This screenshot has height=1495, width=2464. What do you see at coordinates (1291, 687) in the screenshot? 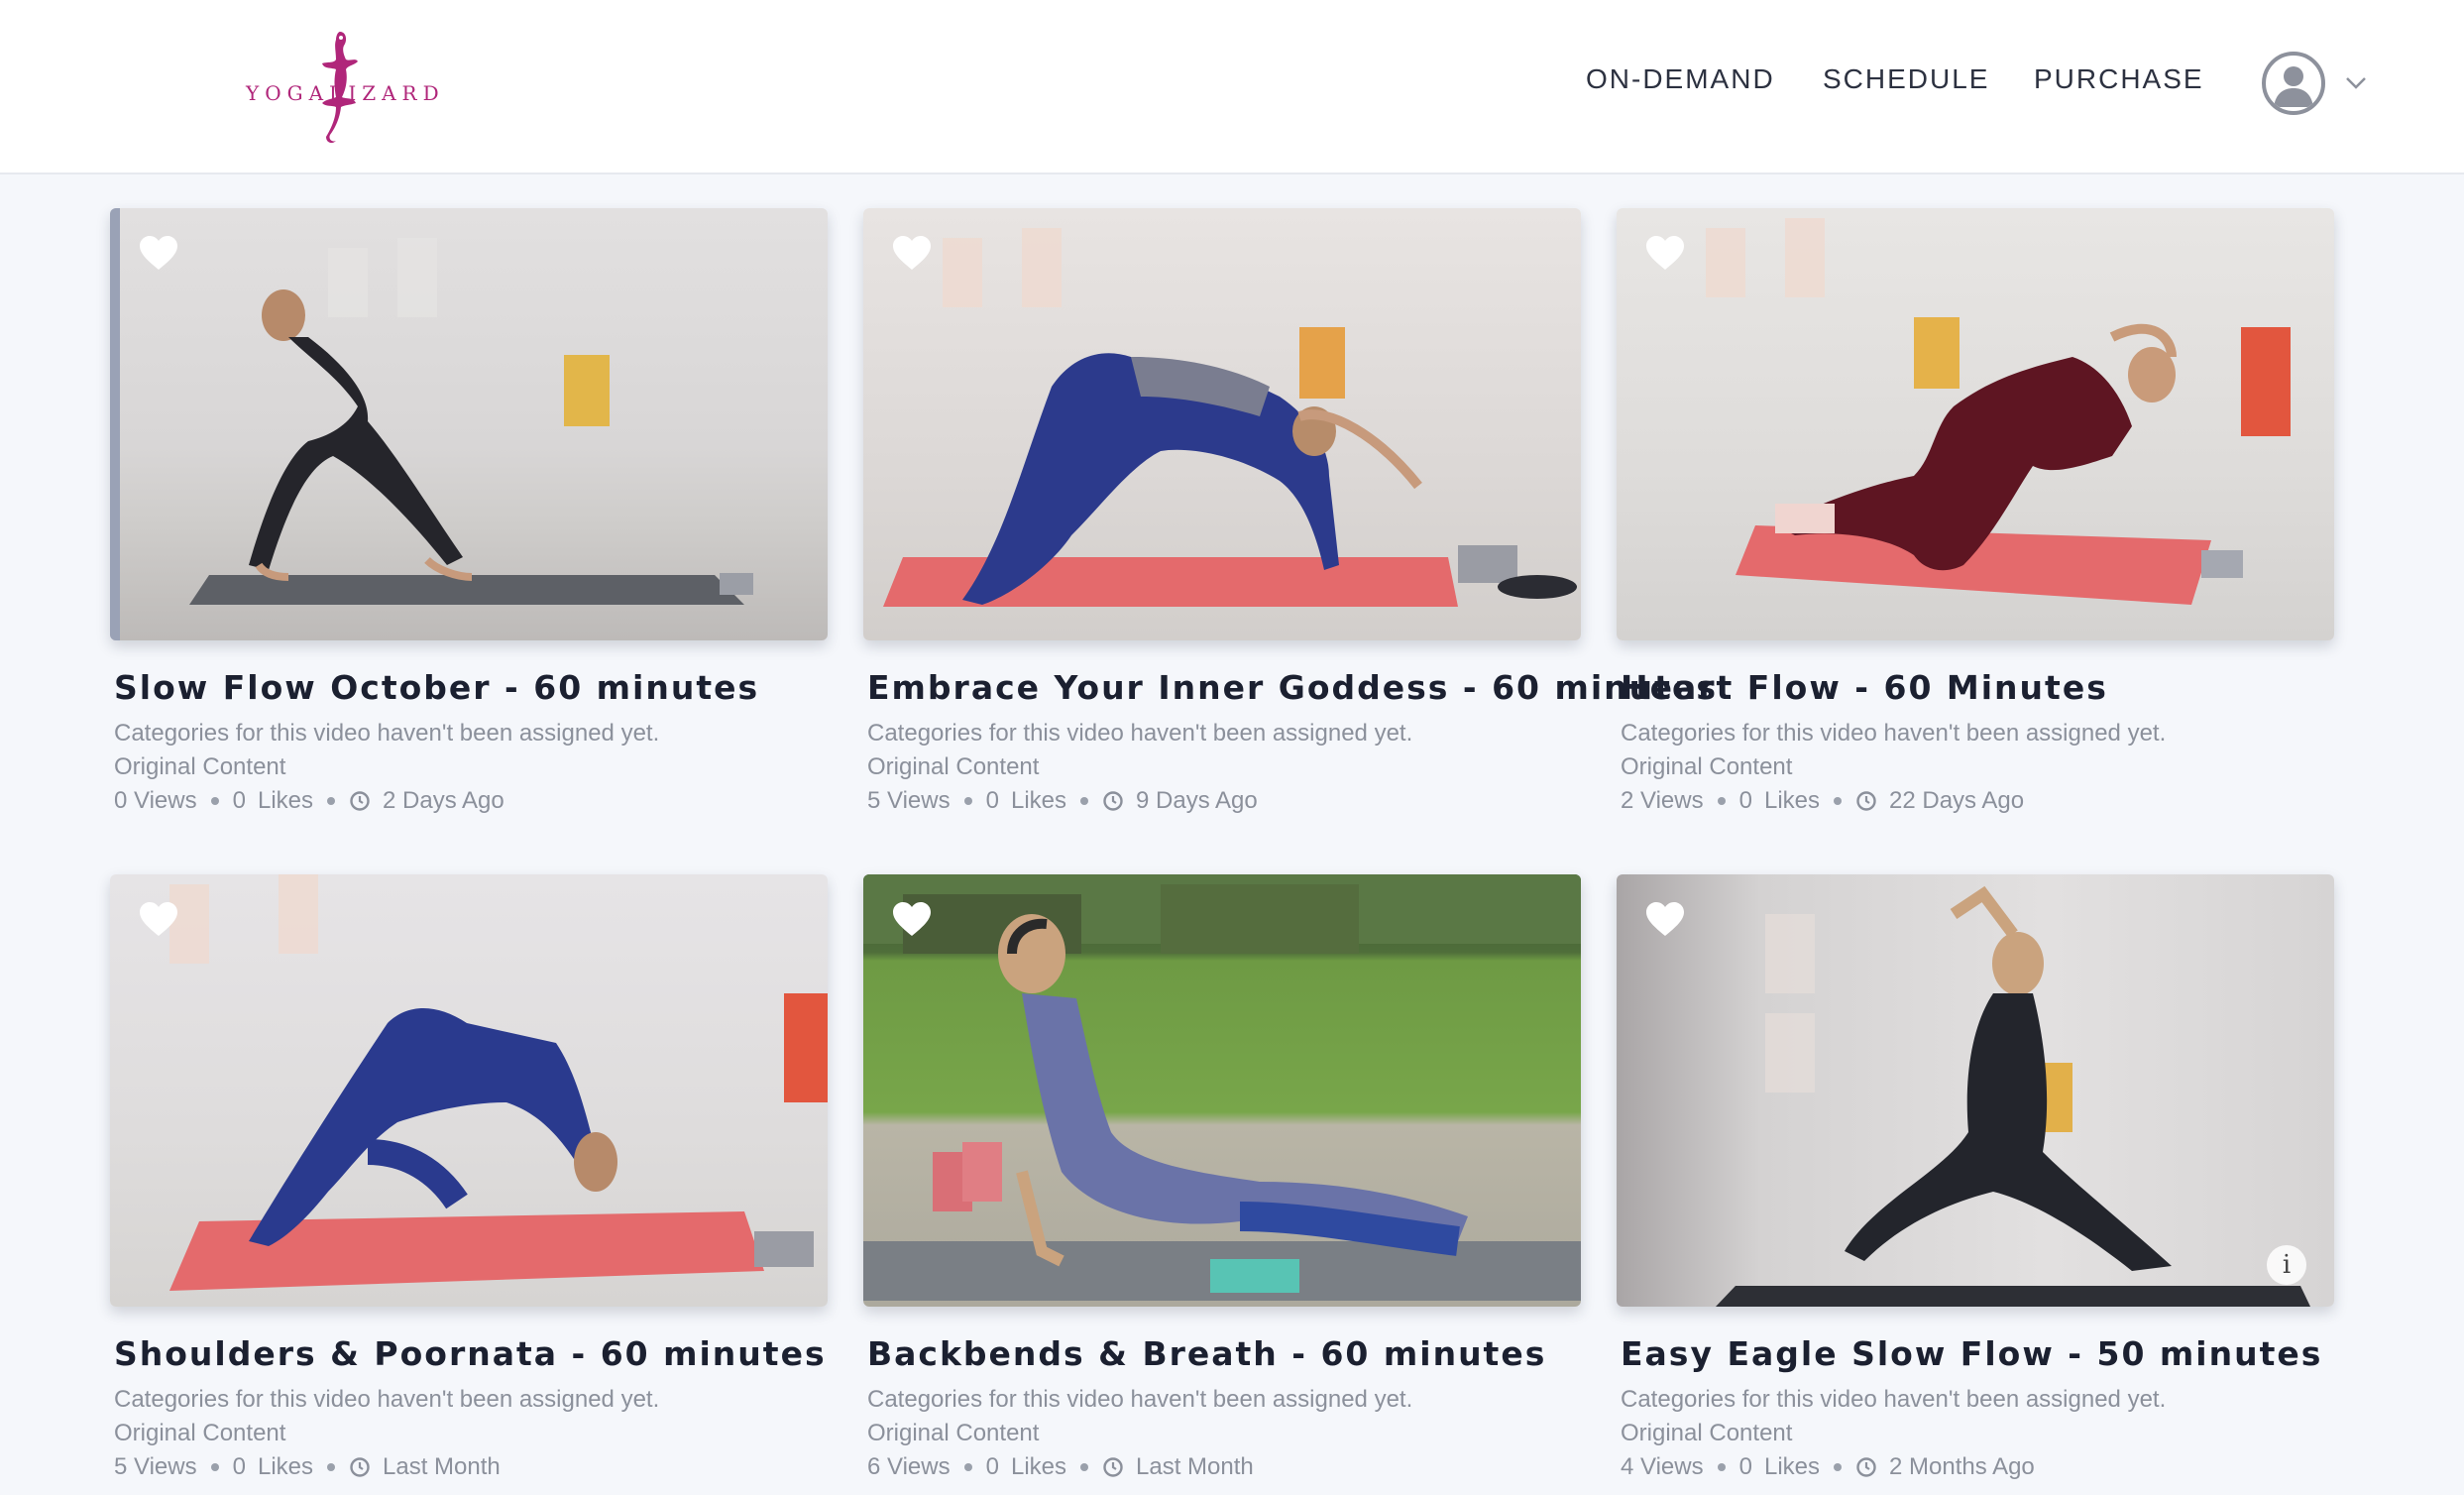
I see `video-title: Embrace Your Inner Goddess - 60 minutes` at bounding box center [1291, 687].